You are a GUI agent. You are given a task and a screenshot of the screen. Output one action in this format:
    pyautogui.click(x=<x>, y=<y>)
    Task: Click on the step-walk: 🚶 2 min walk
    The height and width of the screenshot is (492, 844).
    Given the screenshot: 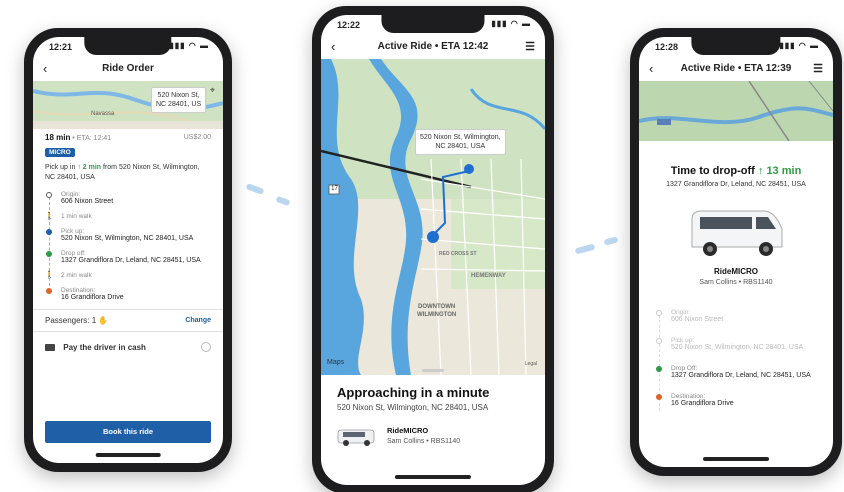 What is the action you would take?
    pyautogui.click(x=128, y=275)
    